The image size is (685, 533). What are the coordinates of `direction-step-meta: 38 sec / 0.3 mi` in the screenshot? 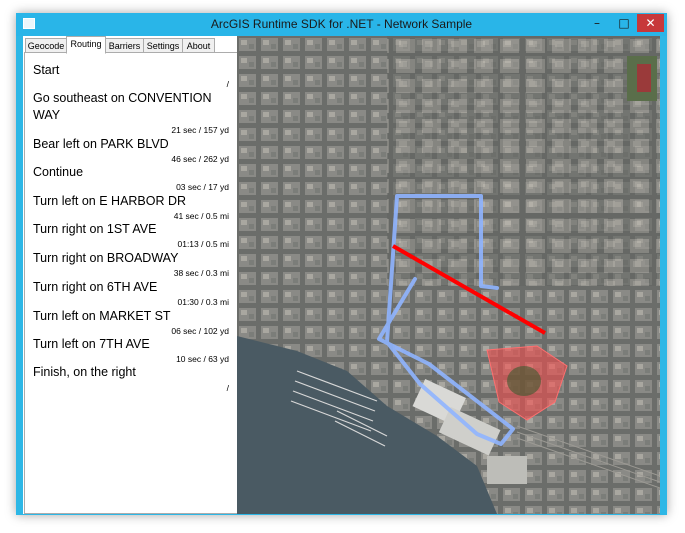 It's located at (201, 273).